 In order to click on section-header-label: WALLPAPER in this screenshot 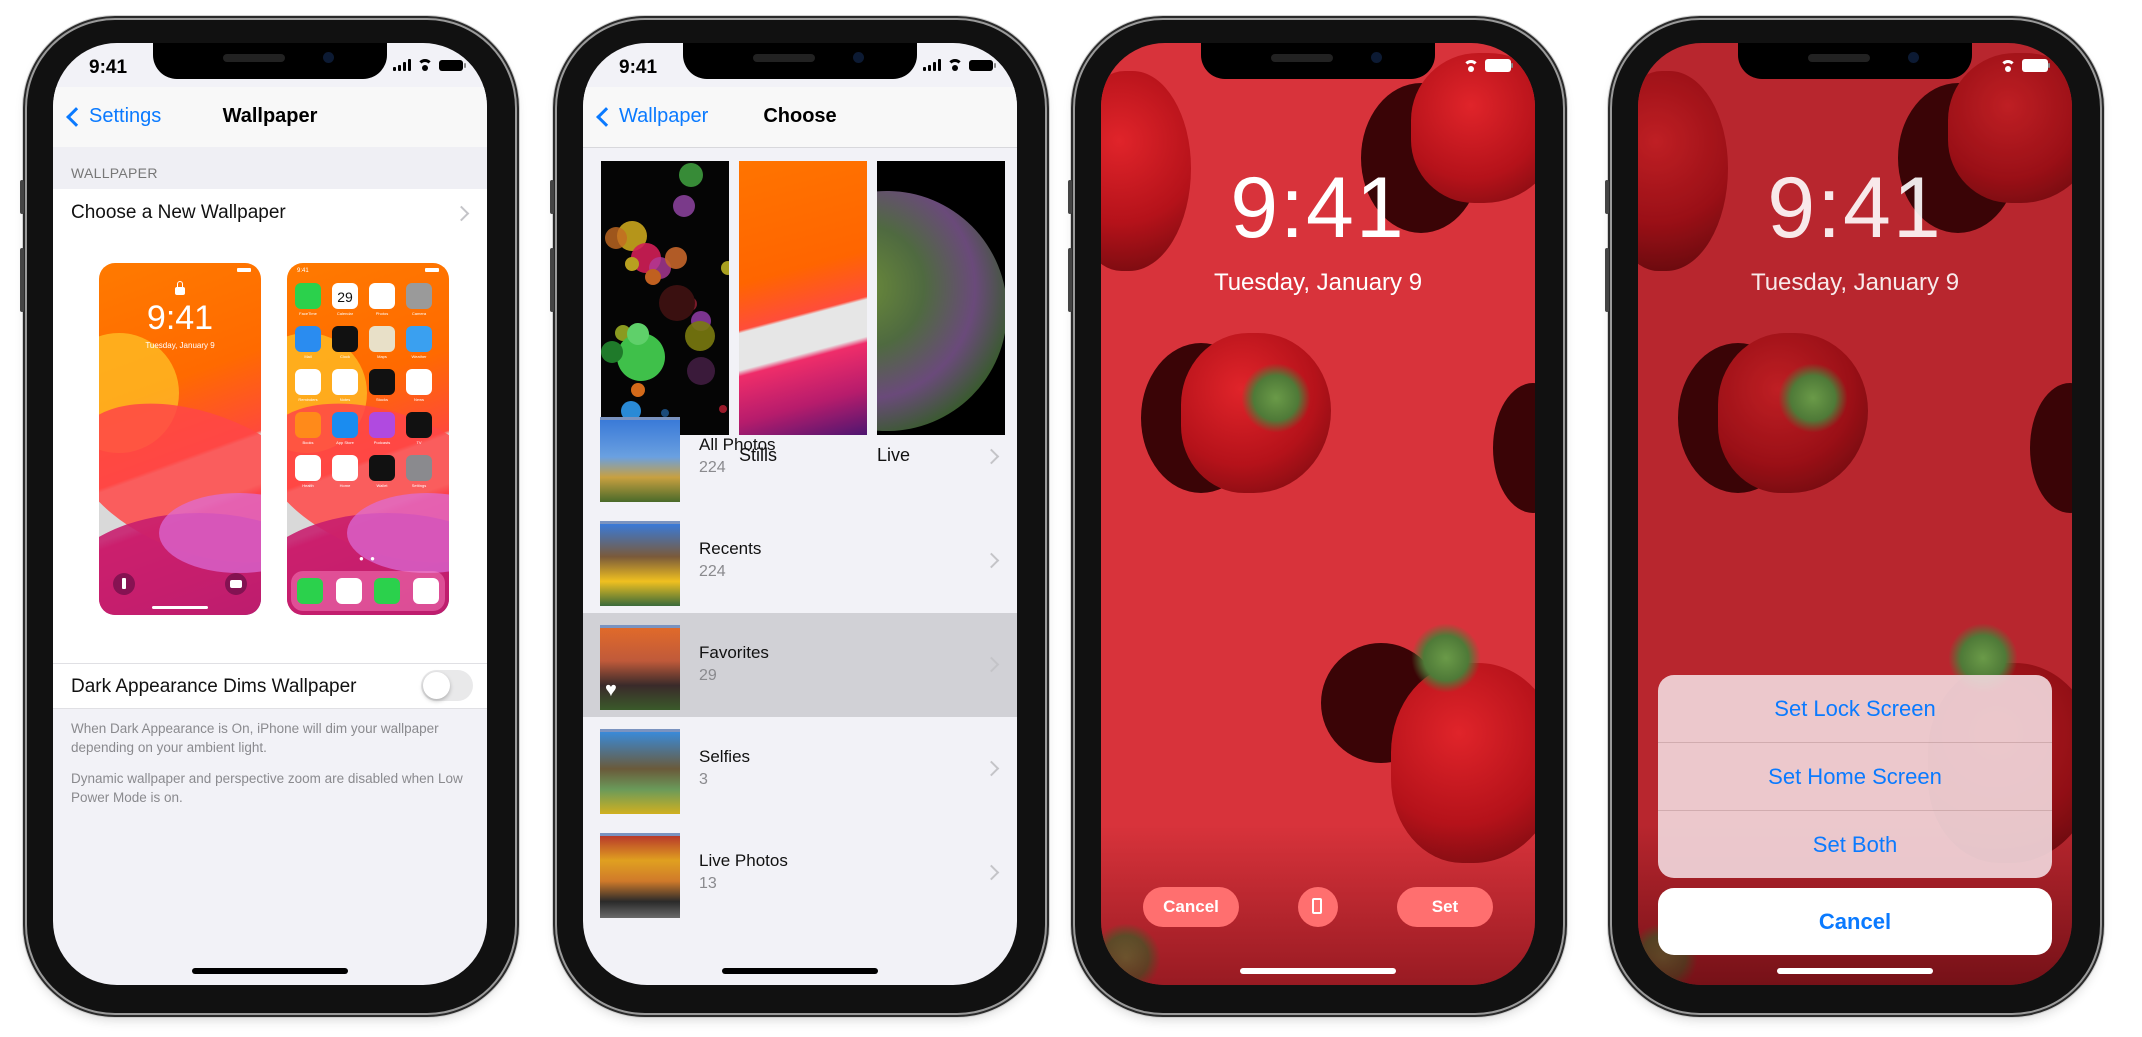, I will do `click(114, 173)`.